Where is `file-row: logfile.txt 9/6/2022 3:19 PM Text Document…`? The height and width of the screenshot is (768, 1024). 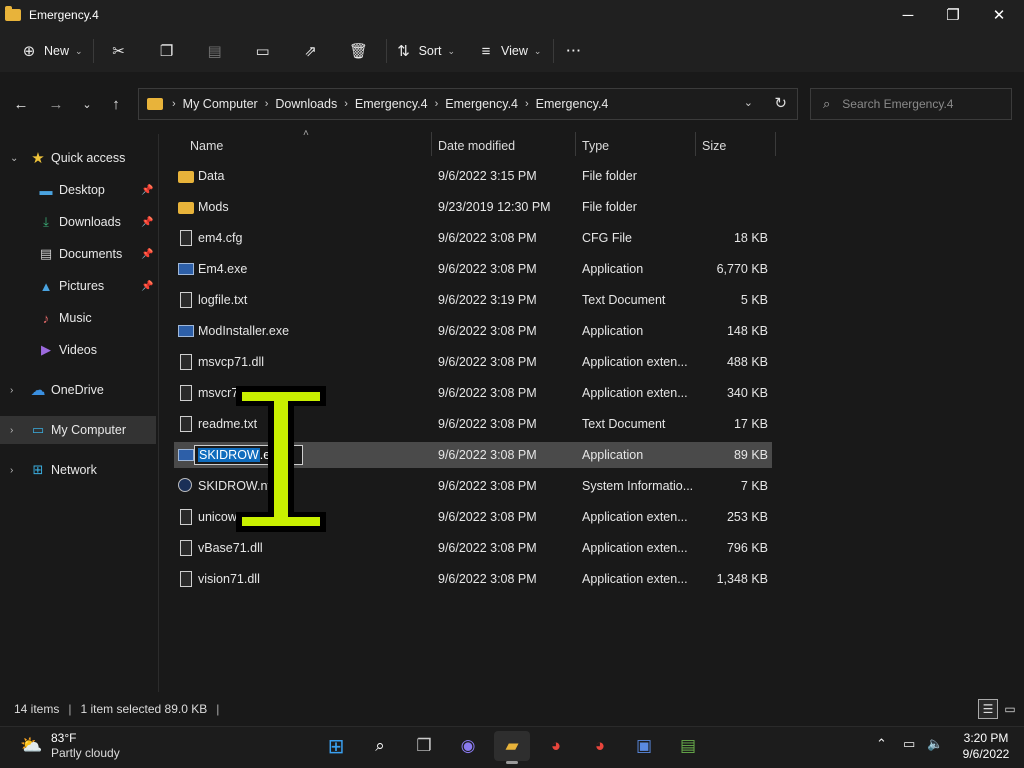 file-row: logfile.txt 9/6/2022 3:19 PM Text Document… is located at coordinates (473, 300).